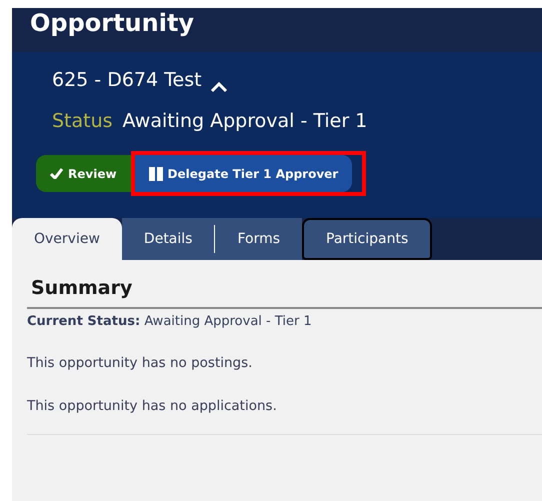  Describe the element at coordinates (67, 239) in the screenshot. I see `tab: Overview` at that location.